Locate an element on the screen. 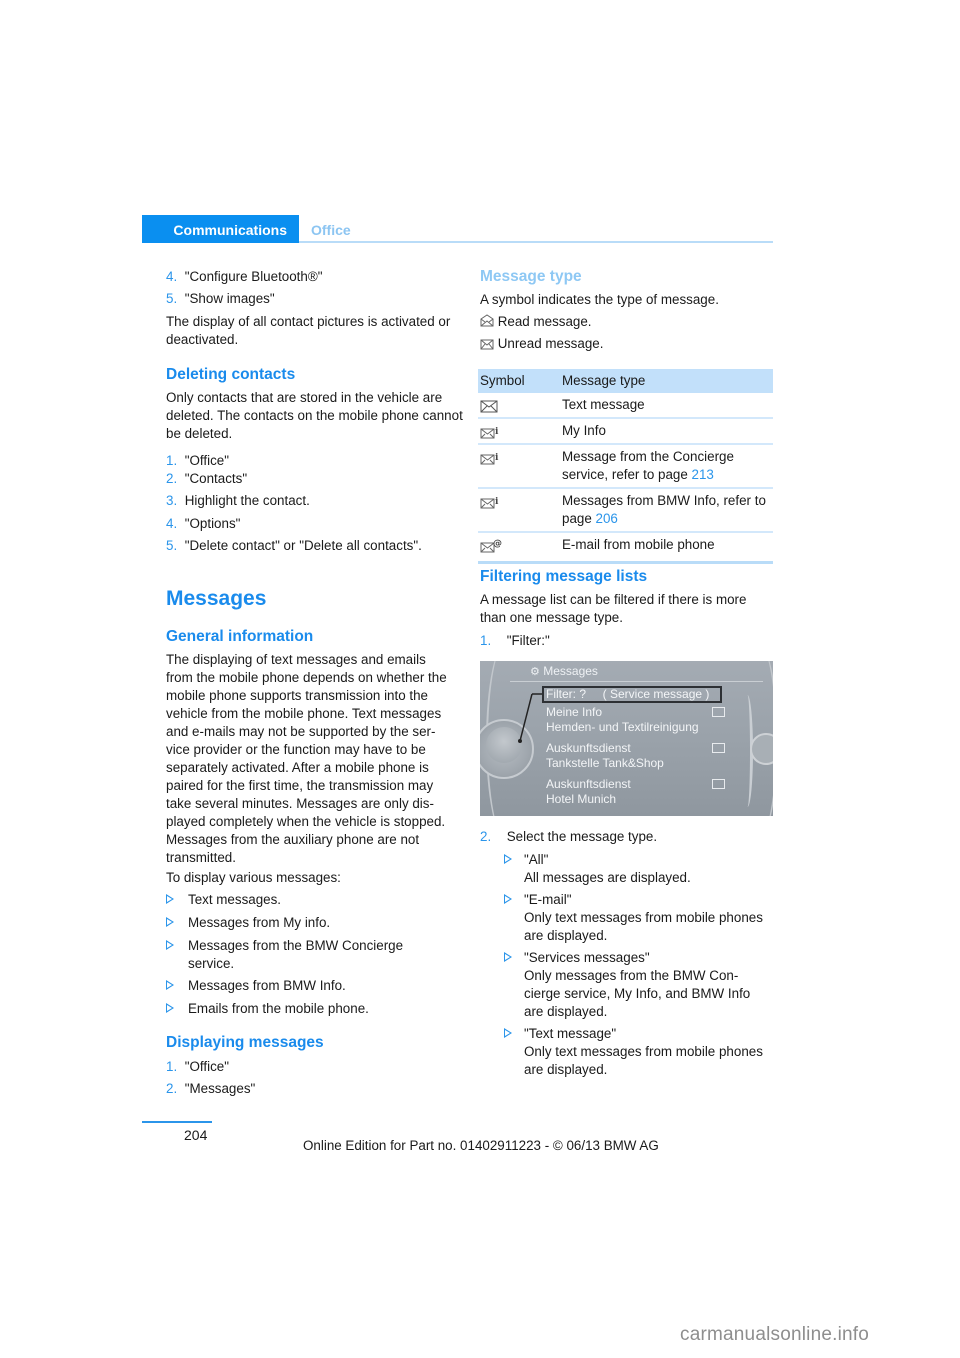 The width and height of the screenshot is (960, 1358). delete-step: 2. "Contacts" is located at coordinates (206, 479).